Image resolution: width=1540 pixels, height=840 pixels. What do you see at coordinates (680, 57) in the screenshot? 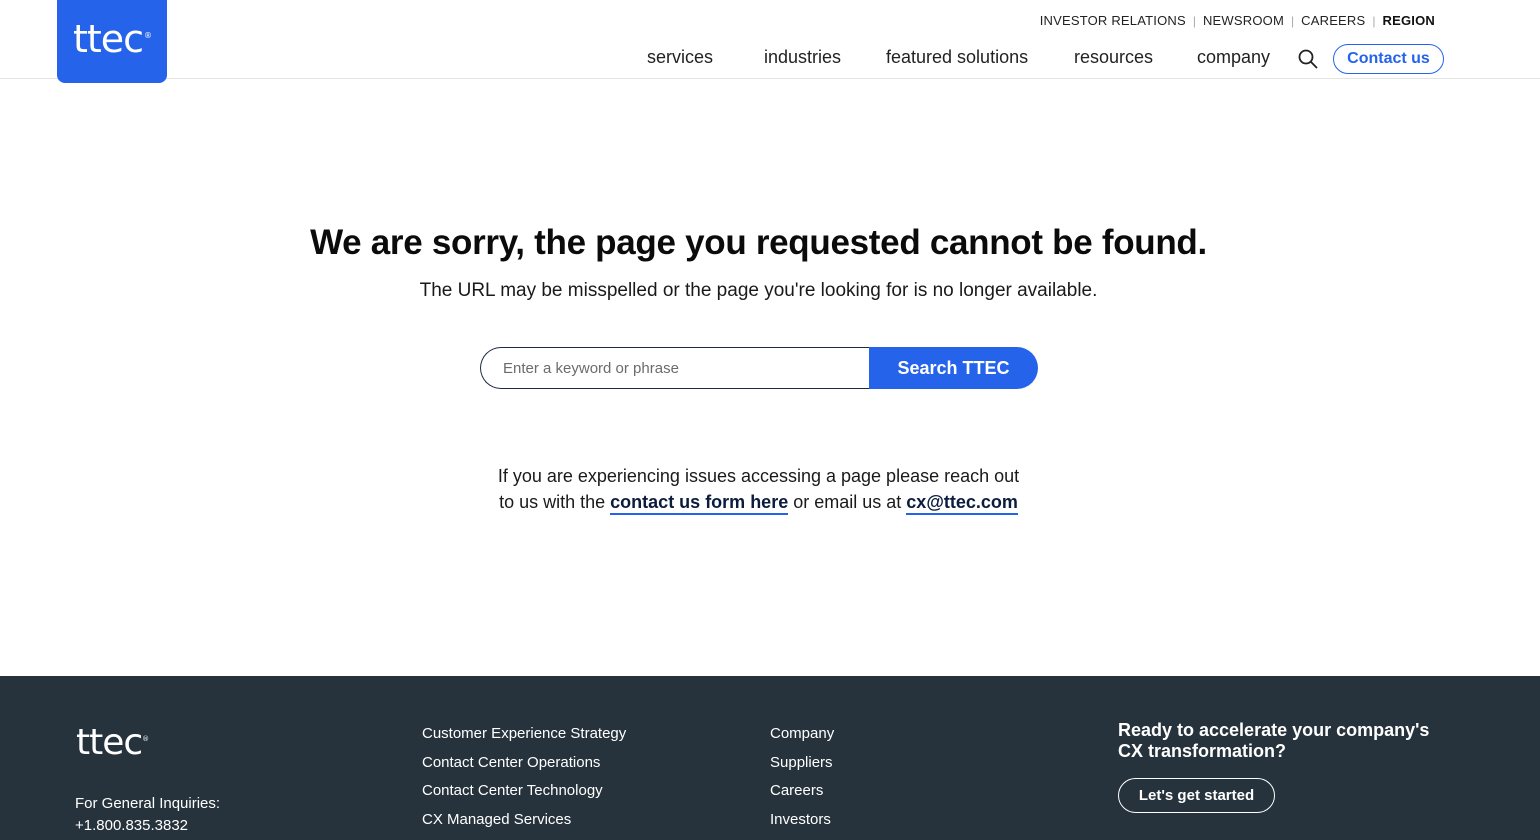
I see `nav-item-services: services` at bounding box center [680, 57].